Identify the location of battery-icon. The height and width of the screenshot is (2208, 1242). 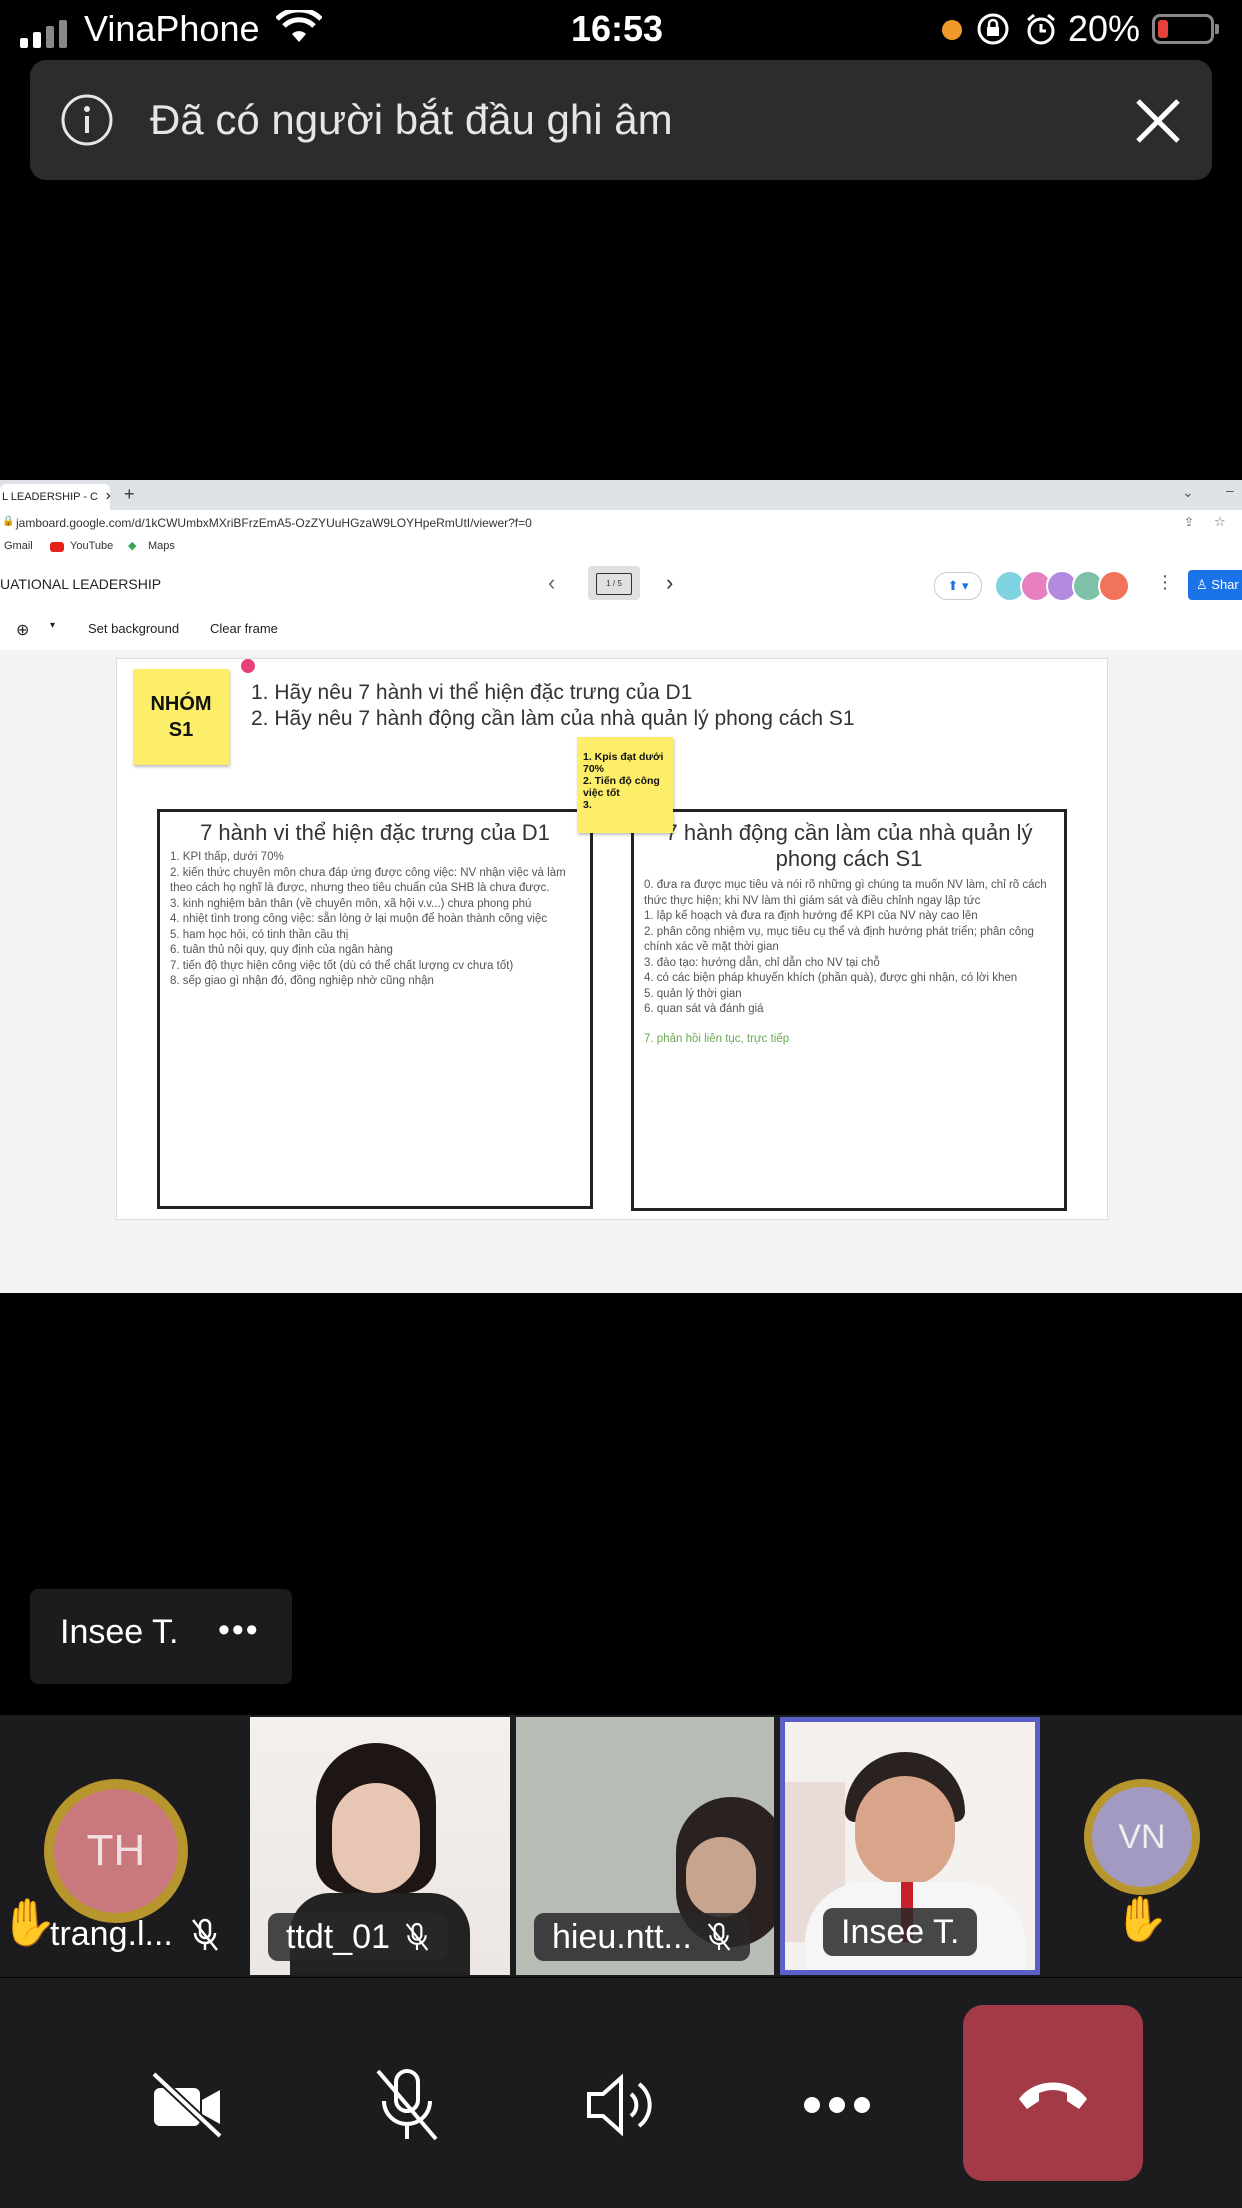
(1185, 29).